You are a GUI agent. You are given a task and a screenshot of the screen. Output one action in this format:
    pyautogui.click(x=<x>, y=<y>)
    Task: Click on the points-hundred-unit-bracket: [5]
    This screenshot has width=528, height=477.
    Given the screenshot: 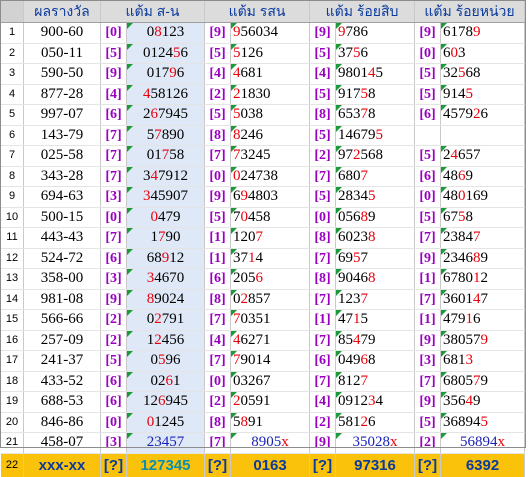 What is the action you would take?
    pyautogui.click(x=427, y=217)
    